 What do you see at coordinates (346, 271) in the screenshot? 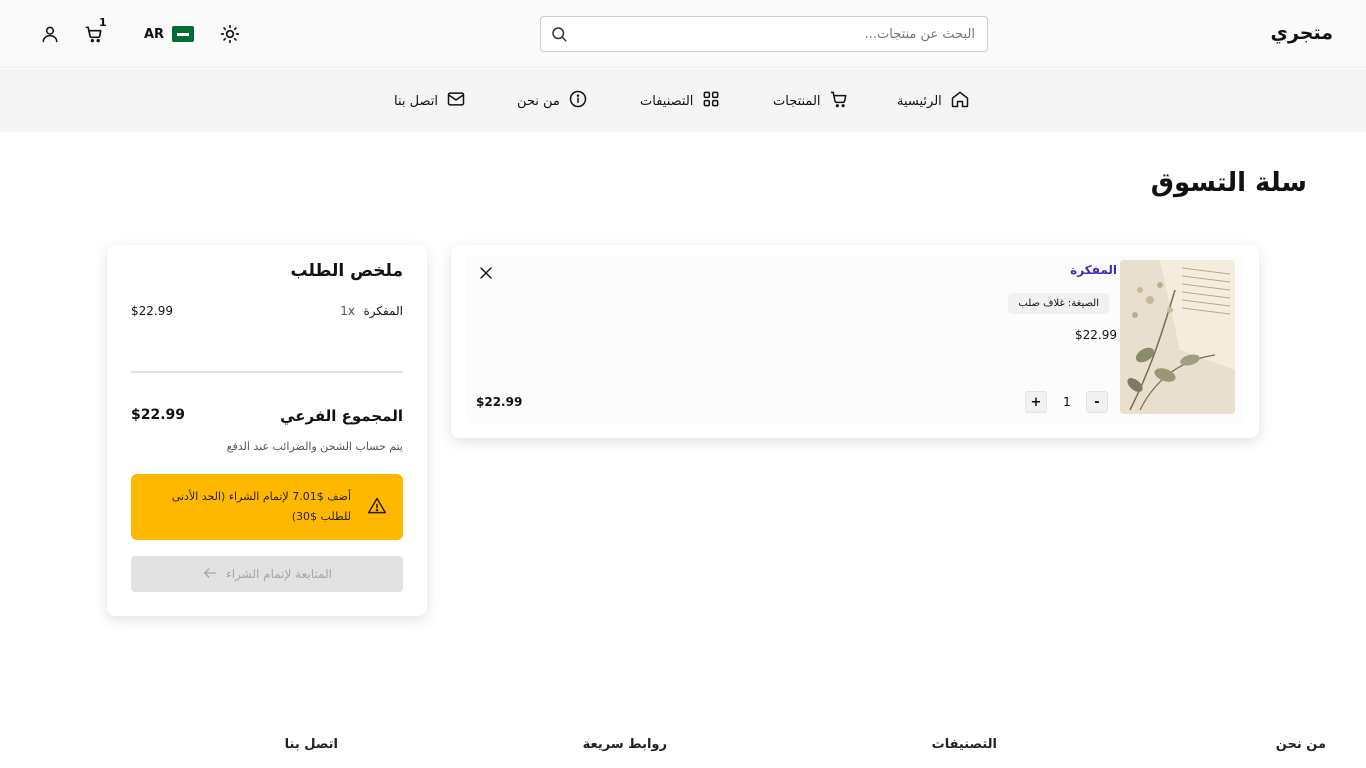
I see `summary-title: ملخص الطلب` at bounding box center [346, 271].